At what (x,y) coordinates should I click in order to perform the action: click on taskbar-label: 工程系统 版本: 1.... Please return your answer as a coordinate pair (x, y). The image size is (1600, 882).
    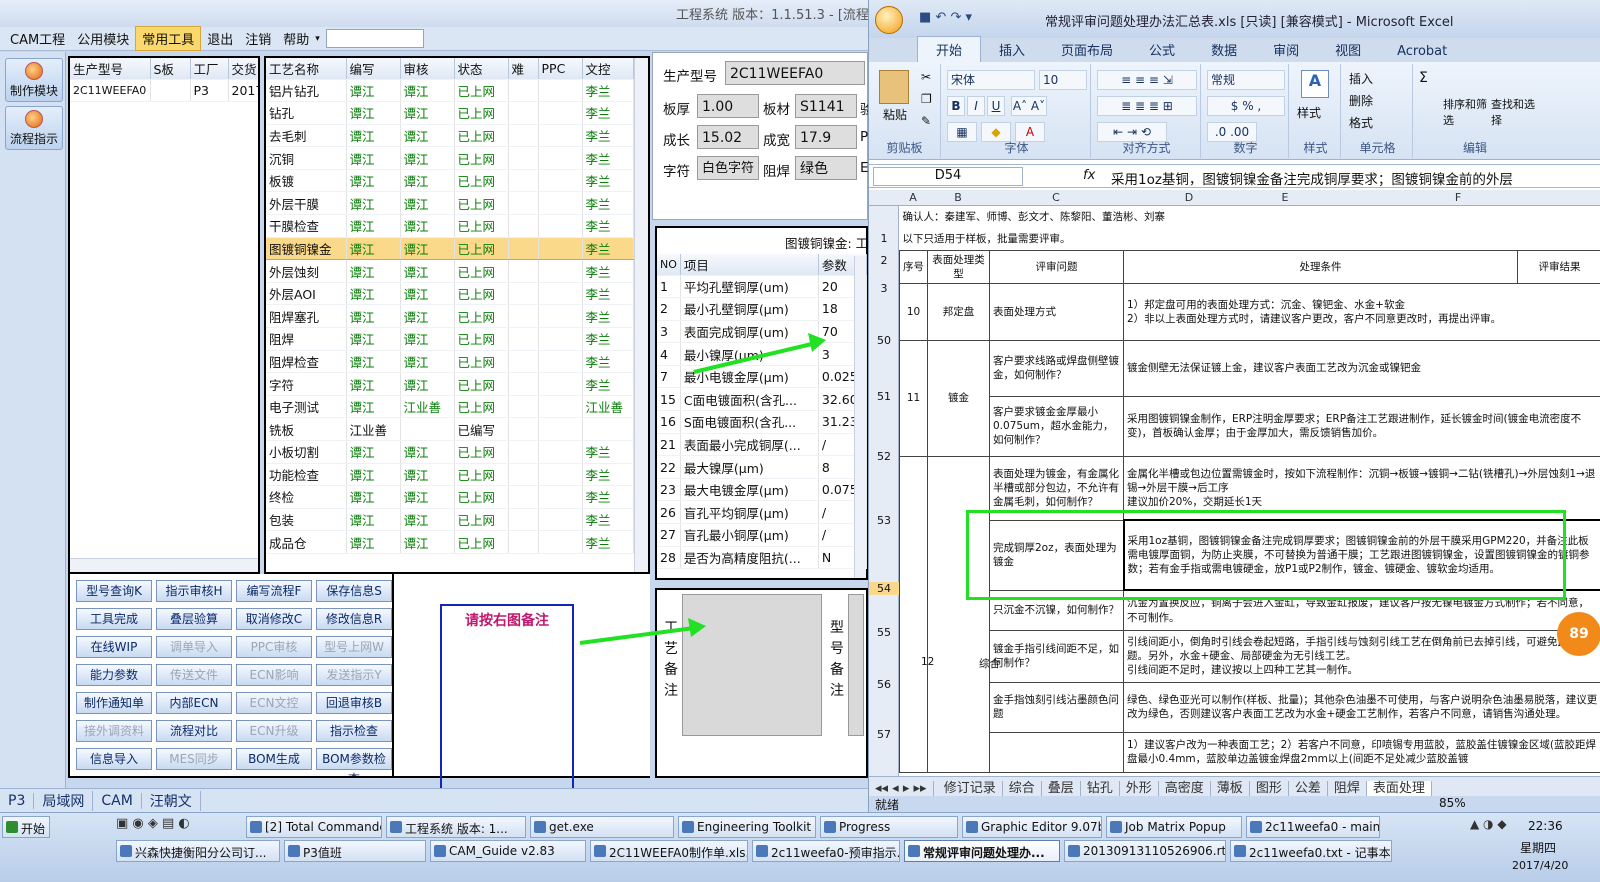
    Looking at the image, I should click on (456, 829).